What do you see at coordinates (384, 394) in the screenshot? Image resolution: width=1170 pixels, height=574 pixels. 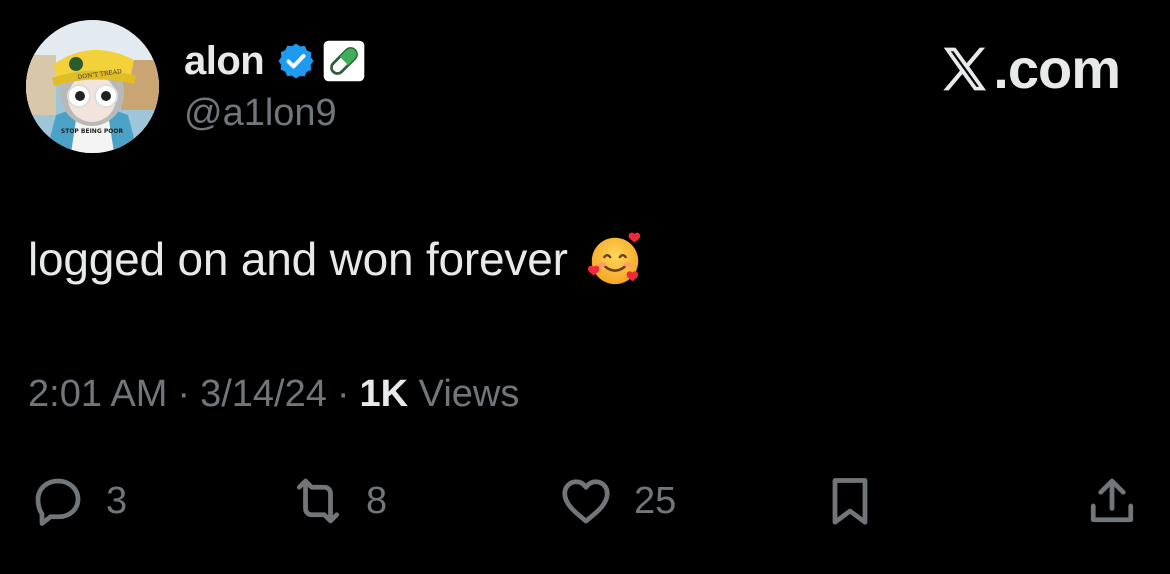 I see `views-count: 1K` at bounding box center [384, 394].